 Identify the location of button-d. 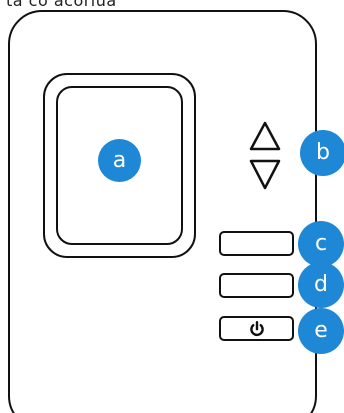
(256, 285).